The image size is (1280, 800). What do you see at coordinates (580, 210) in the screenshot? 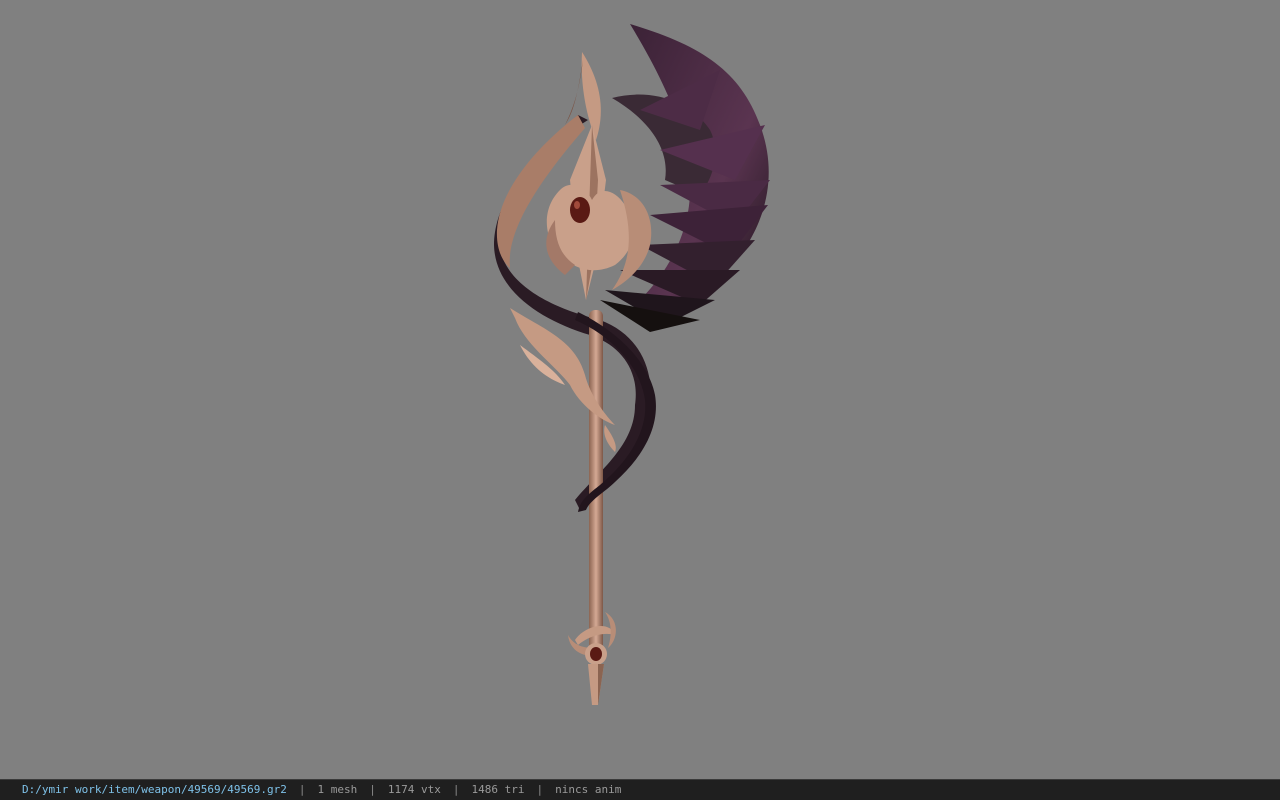
I see `gem` at bounding box center [580, 210].